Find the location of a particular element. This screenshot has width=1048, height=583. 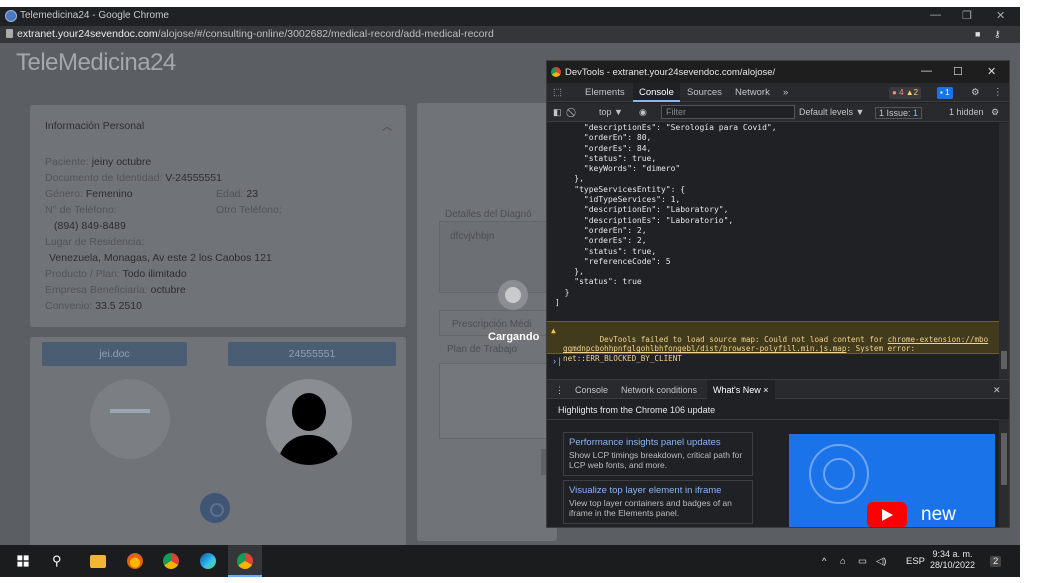

console-line: "orderEn": 80, is located at coordinates (603, 138).